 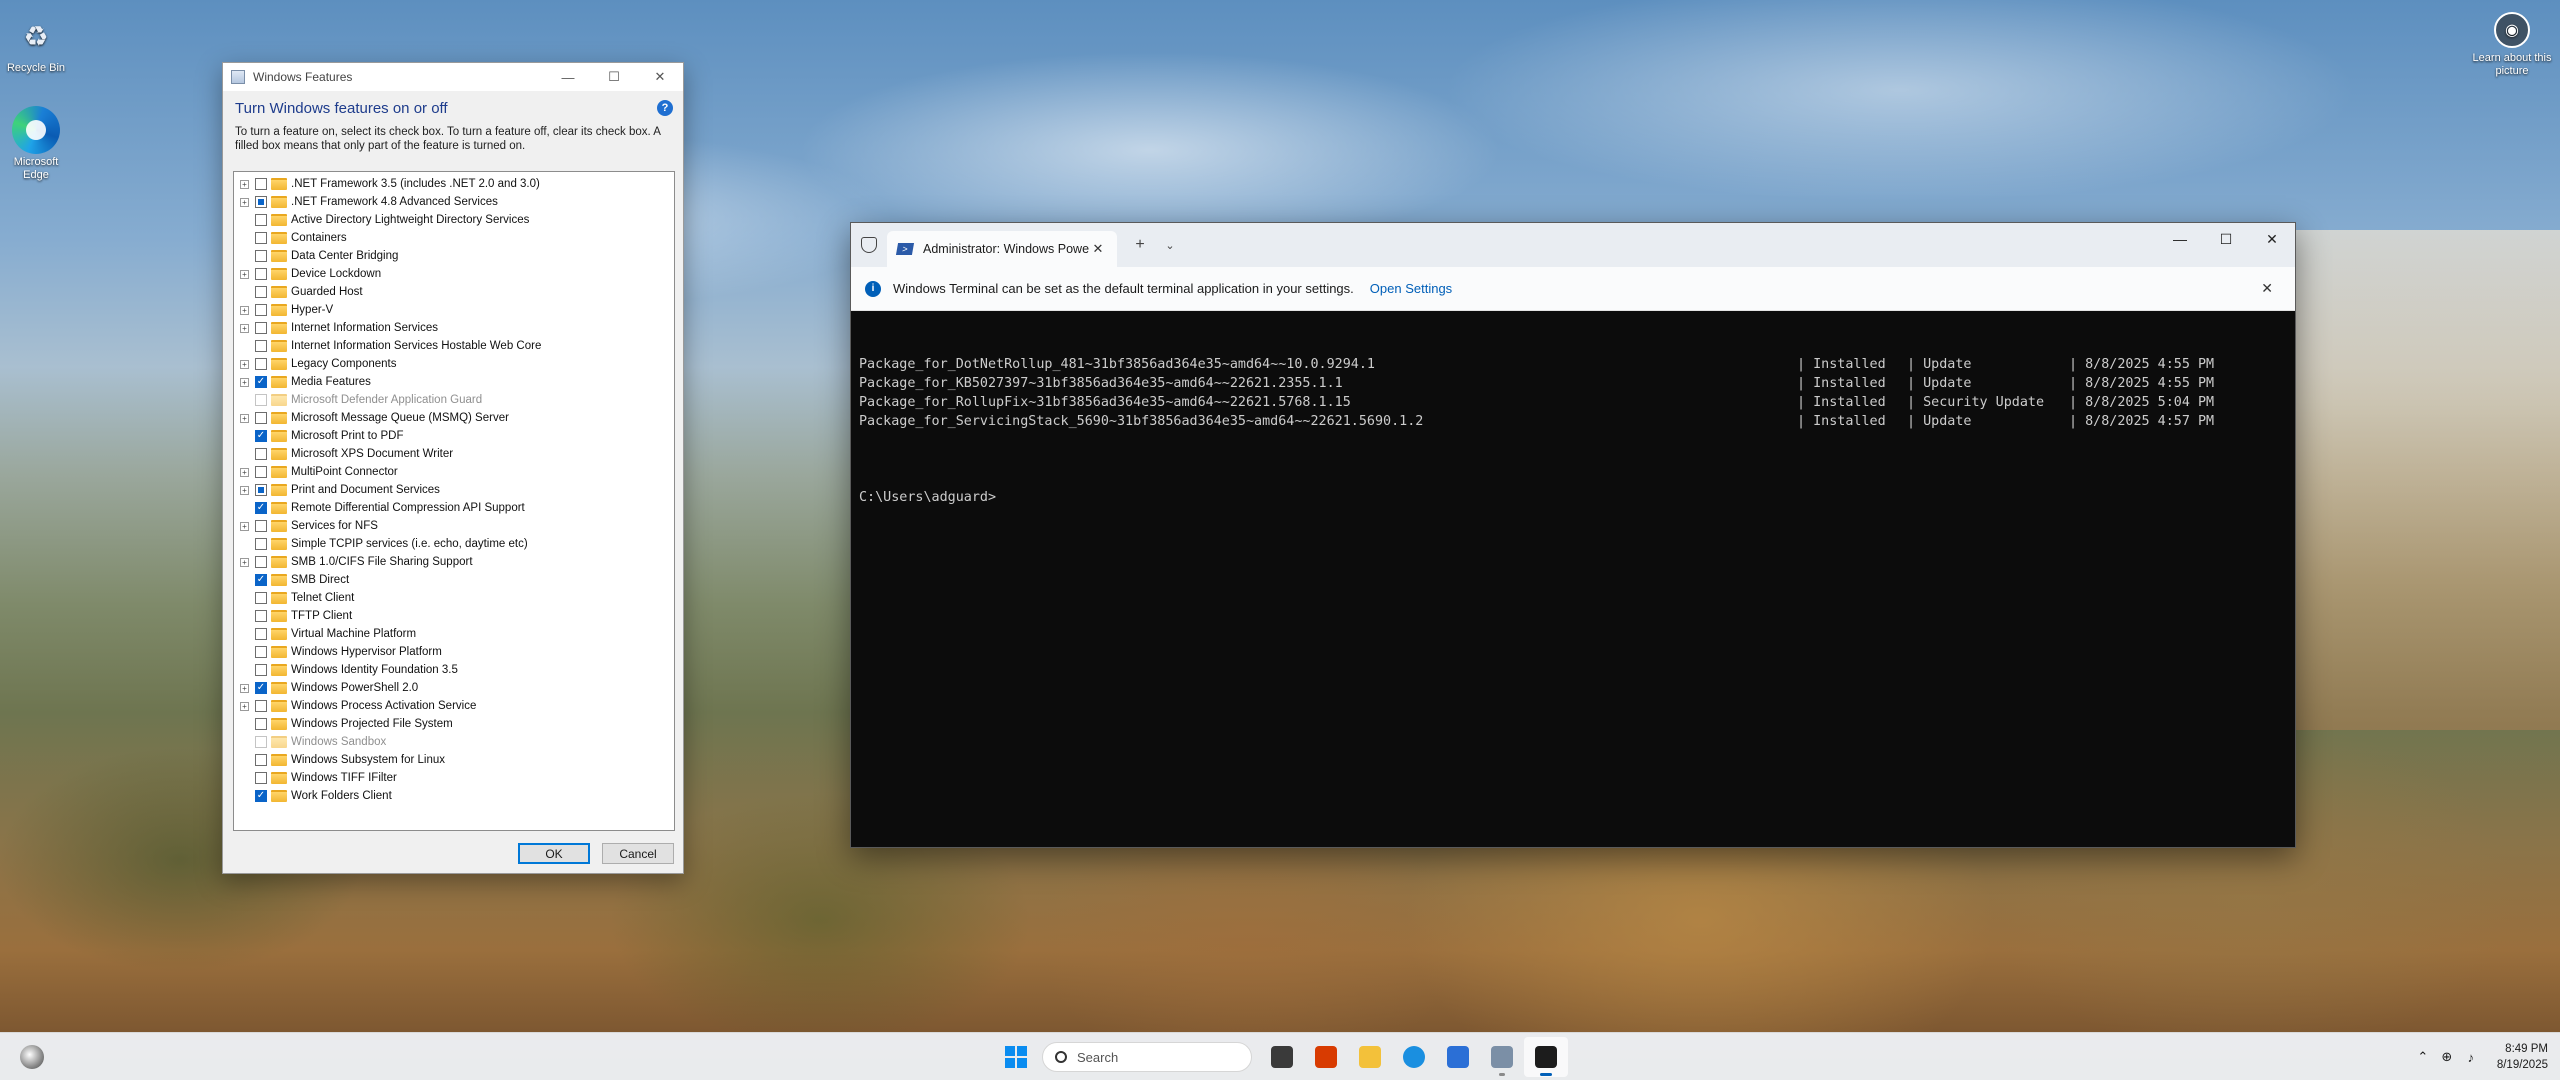 I want to click on start-button, so click(x=1016, y=1057).